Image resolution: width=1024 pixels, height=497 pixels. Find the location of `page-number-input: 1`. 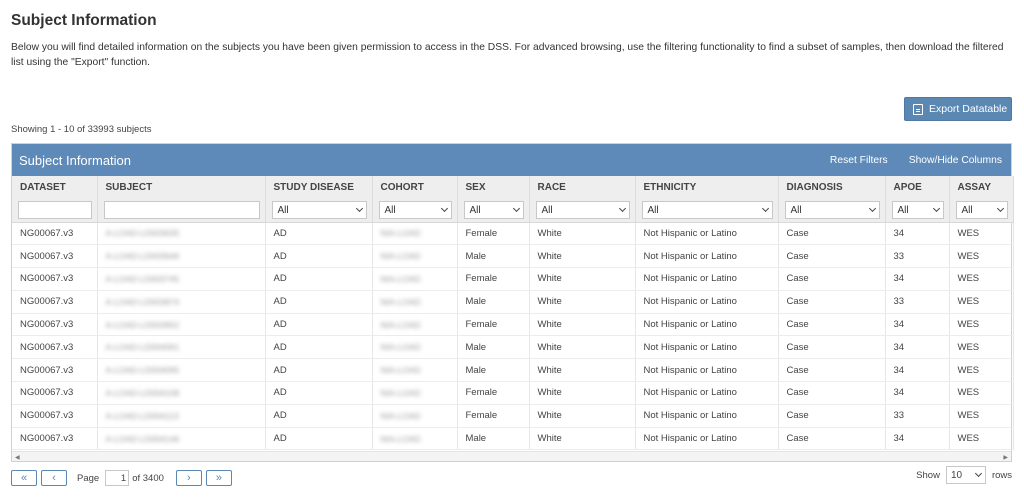

page-number-input: 1 is located at coordinates (117, 478).